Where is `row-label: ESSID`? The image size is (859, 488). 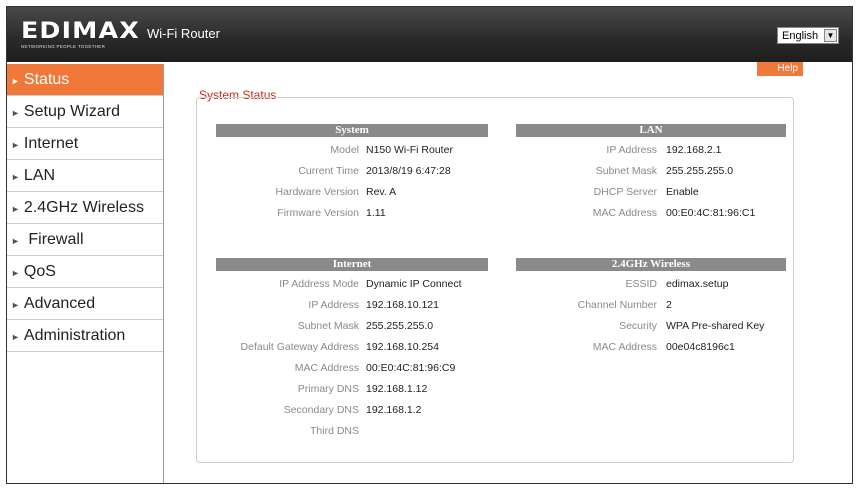
row-label: ESSID is located at coordinates (641, 284).